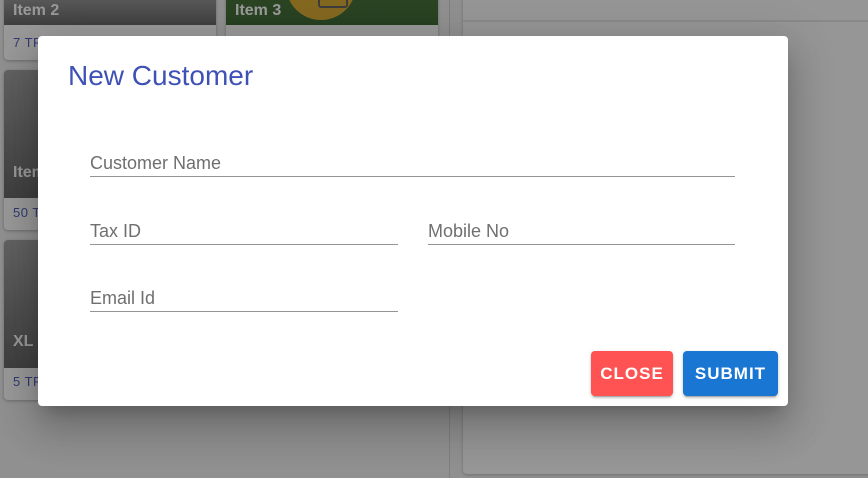 The image size is (868, 478). I want to click on tax-id-input, so click(244, 231).